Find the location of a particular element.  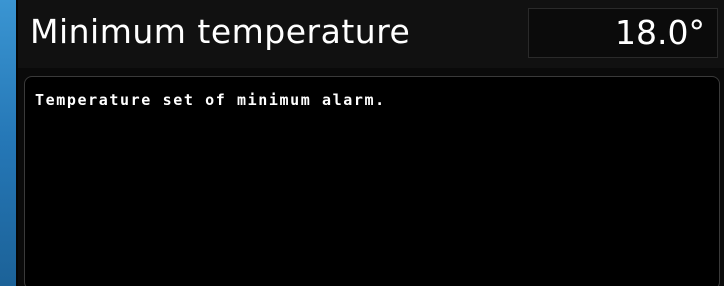

parameter-value: 18.0° is located at coordinates (660, 32).